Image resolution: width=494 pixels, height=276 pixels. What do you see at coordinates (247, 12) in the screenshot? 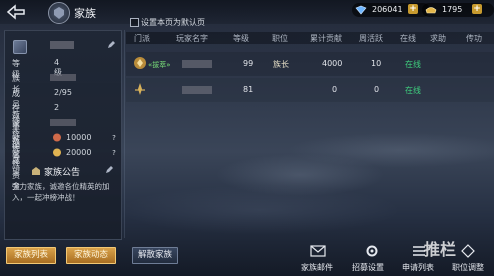
I see `top-bar: 家族 206041 + 1795 +` at bounding box center [247, 12].